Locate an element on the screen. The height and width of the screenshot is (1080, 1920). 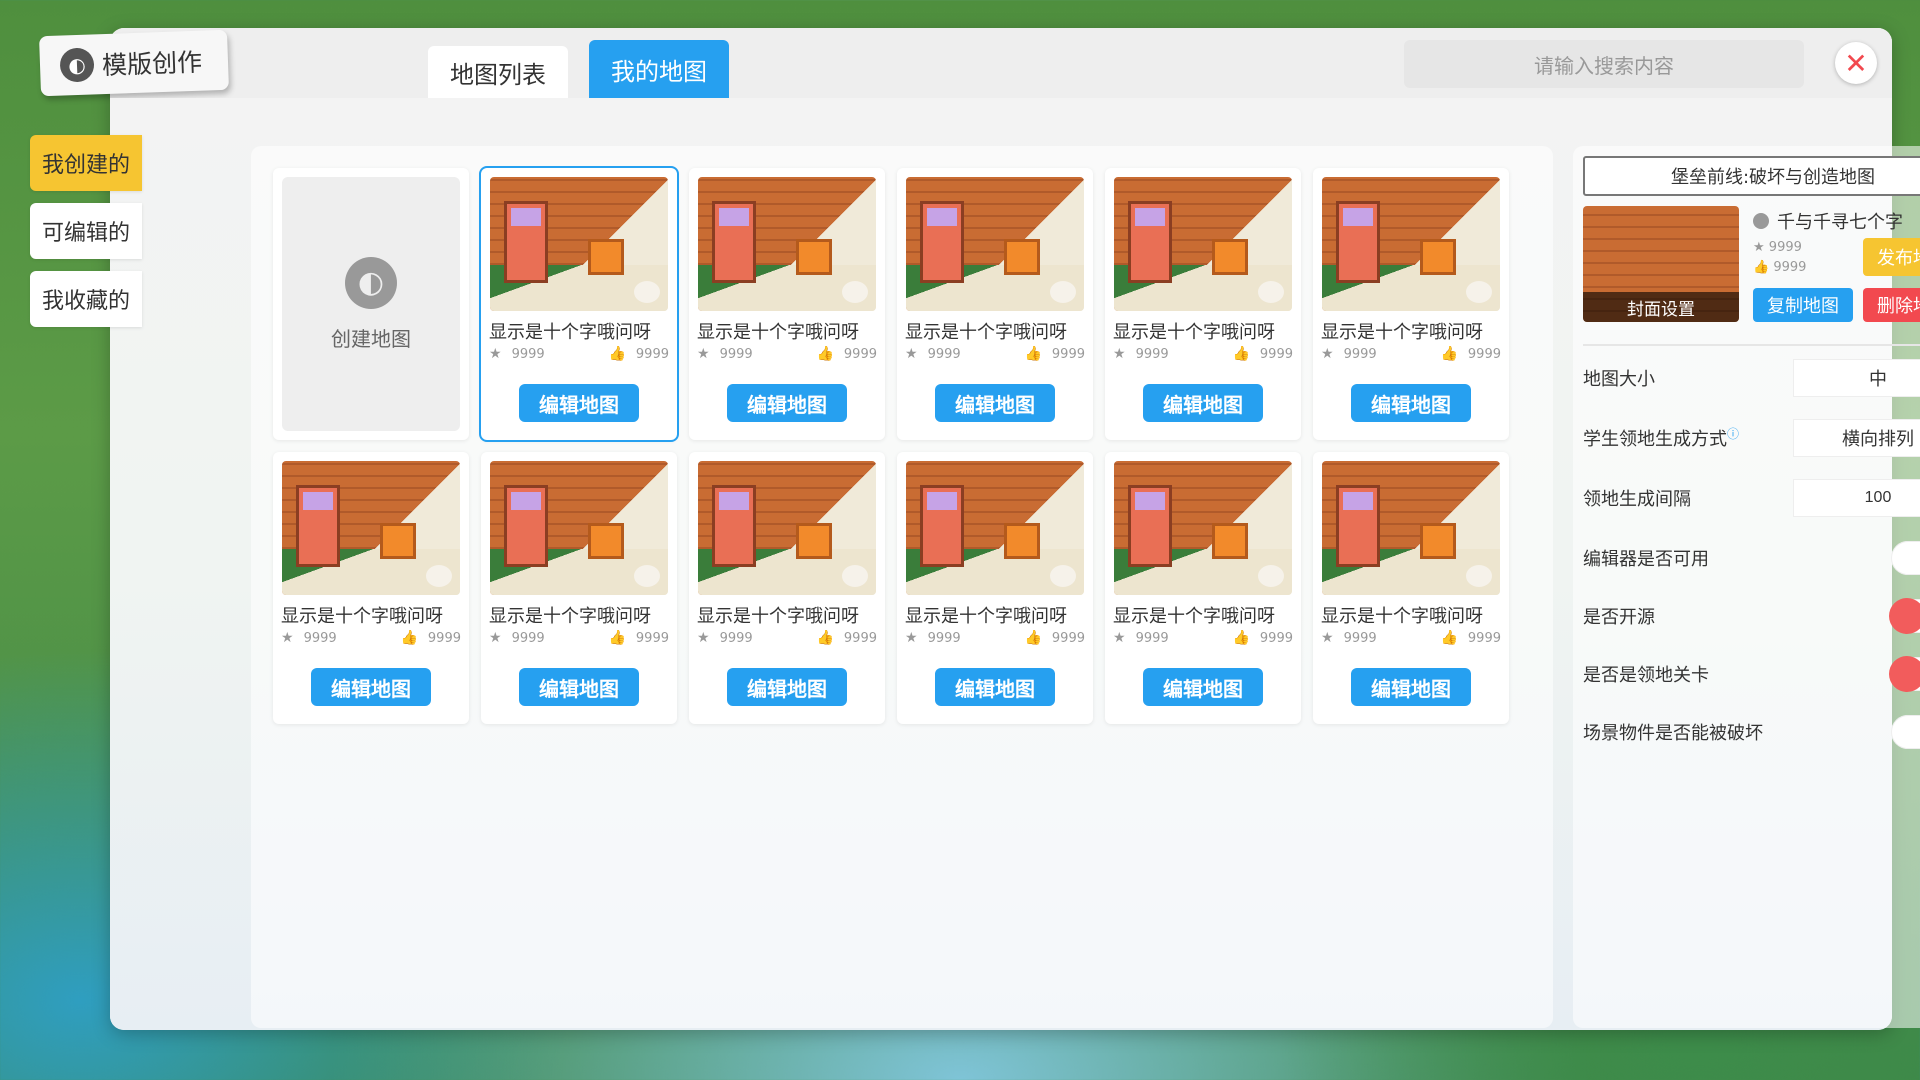
sidebar-item-editable: 可编辑的 is located at coordinates (86, 231).